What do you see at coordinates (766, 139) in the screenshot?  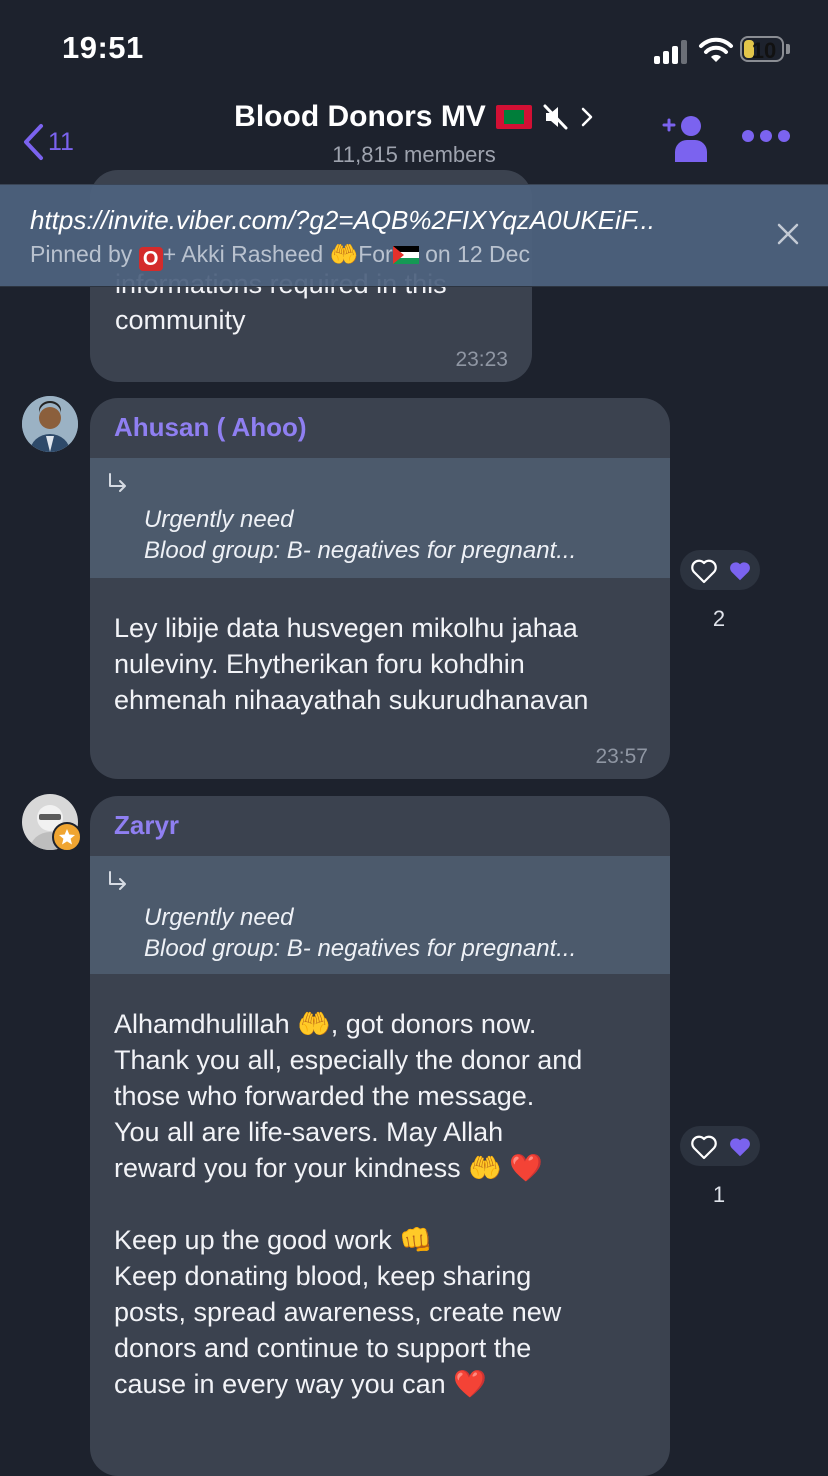 I see `more-icon` at bounding box center [766, 139].